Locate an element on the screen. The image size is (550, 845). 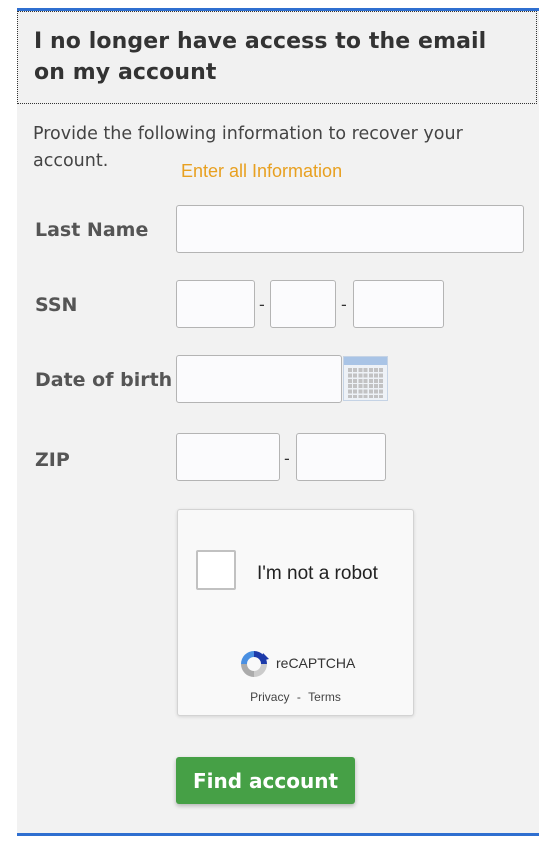
recaptcha-links: Privacy - Terms is located at coordinates (295, 697).